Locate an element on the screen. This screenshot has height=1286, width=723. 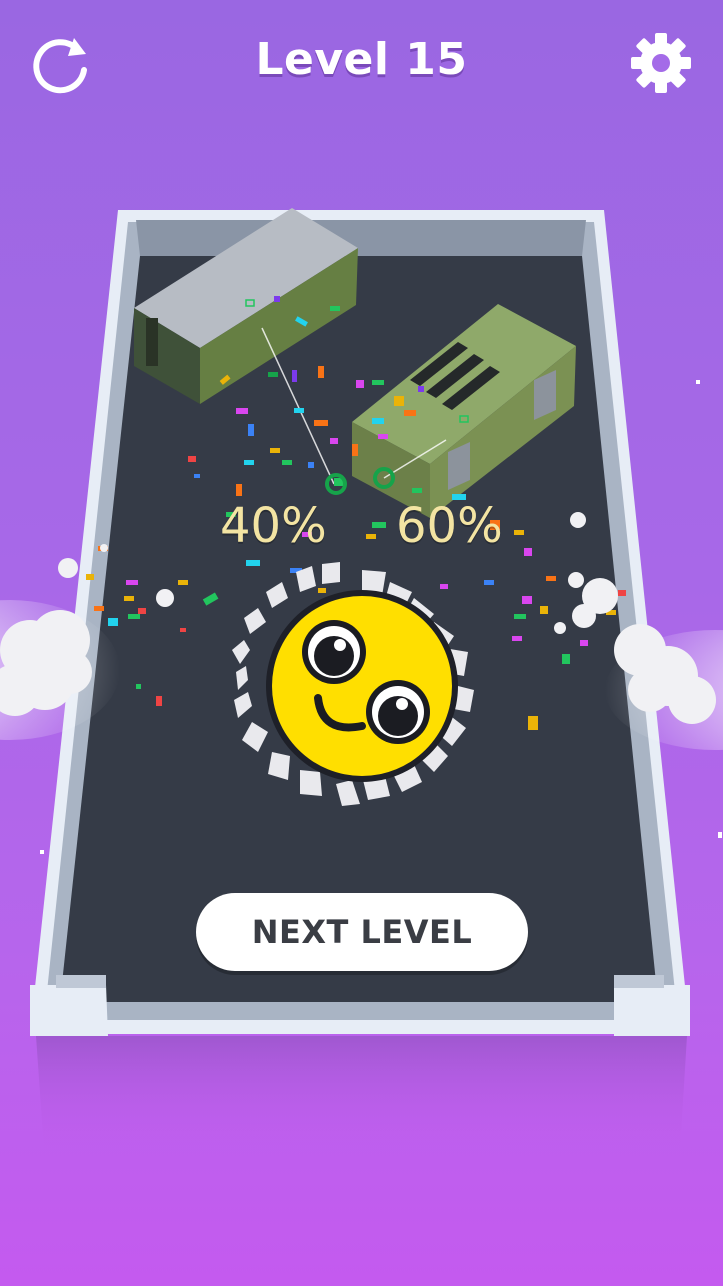
right-percent-label: 60% is located at coordinates (449, 526).